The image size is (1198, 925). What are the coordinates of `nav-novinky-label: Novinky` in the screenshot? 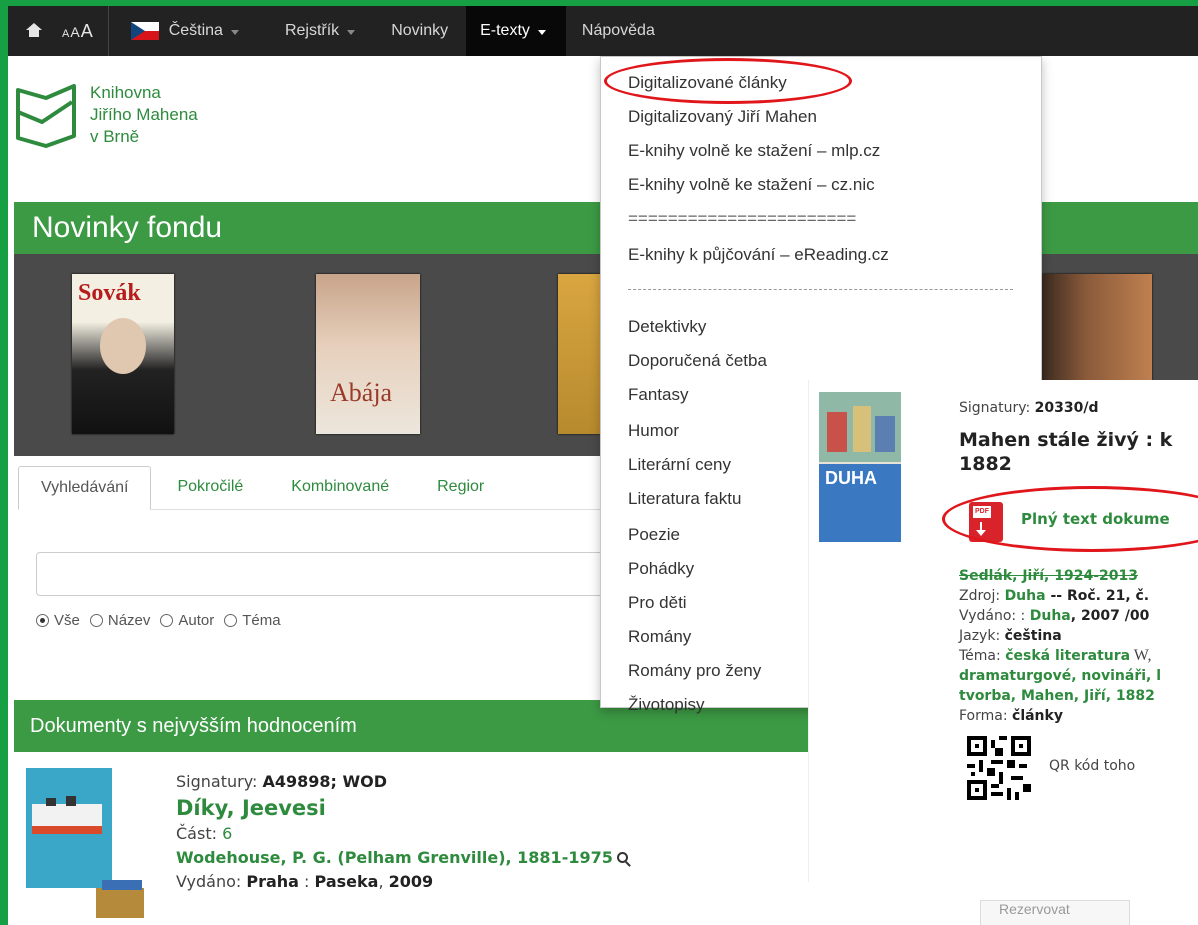 It's located at (420, 30).